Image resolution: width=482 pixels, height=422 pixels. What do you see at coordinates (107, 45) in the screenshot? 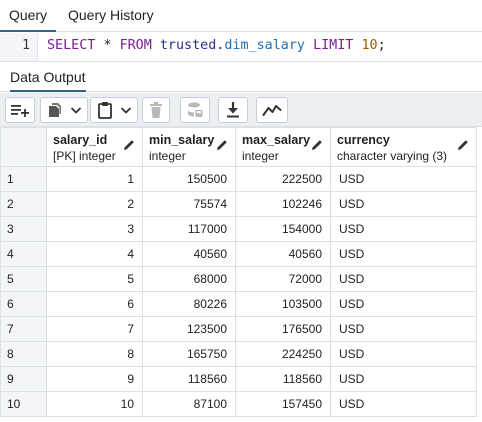
I see `sql-star: *` at bounding box center [107, 45].